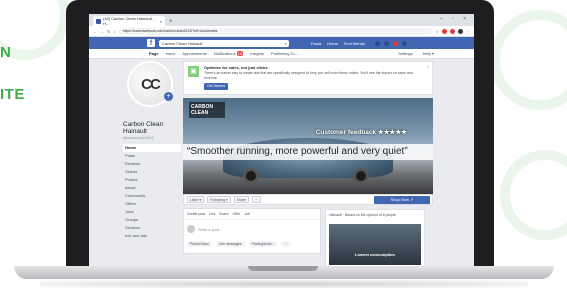  Describe the element at coordinates (405, 53) in the screenshot. I see `tab-settings: Settings` at that location.